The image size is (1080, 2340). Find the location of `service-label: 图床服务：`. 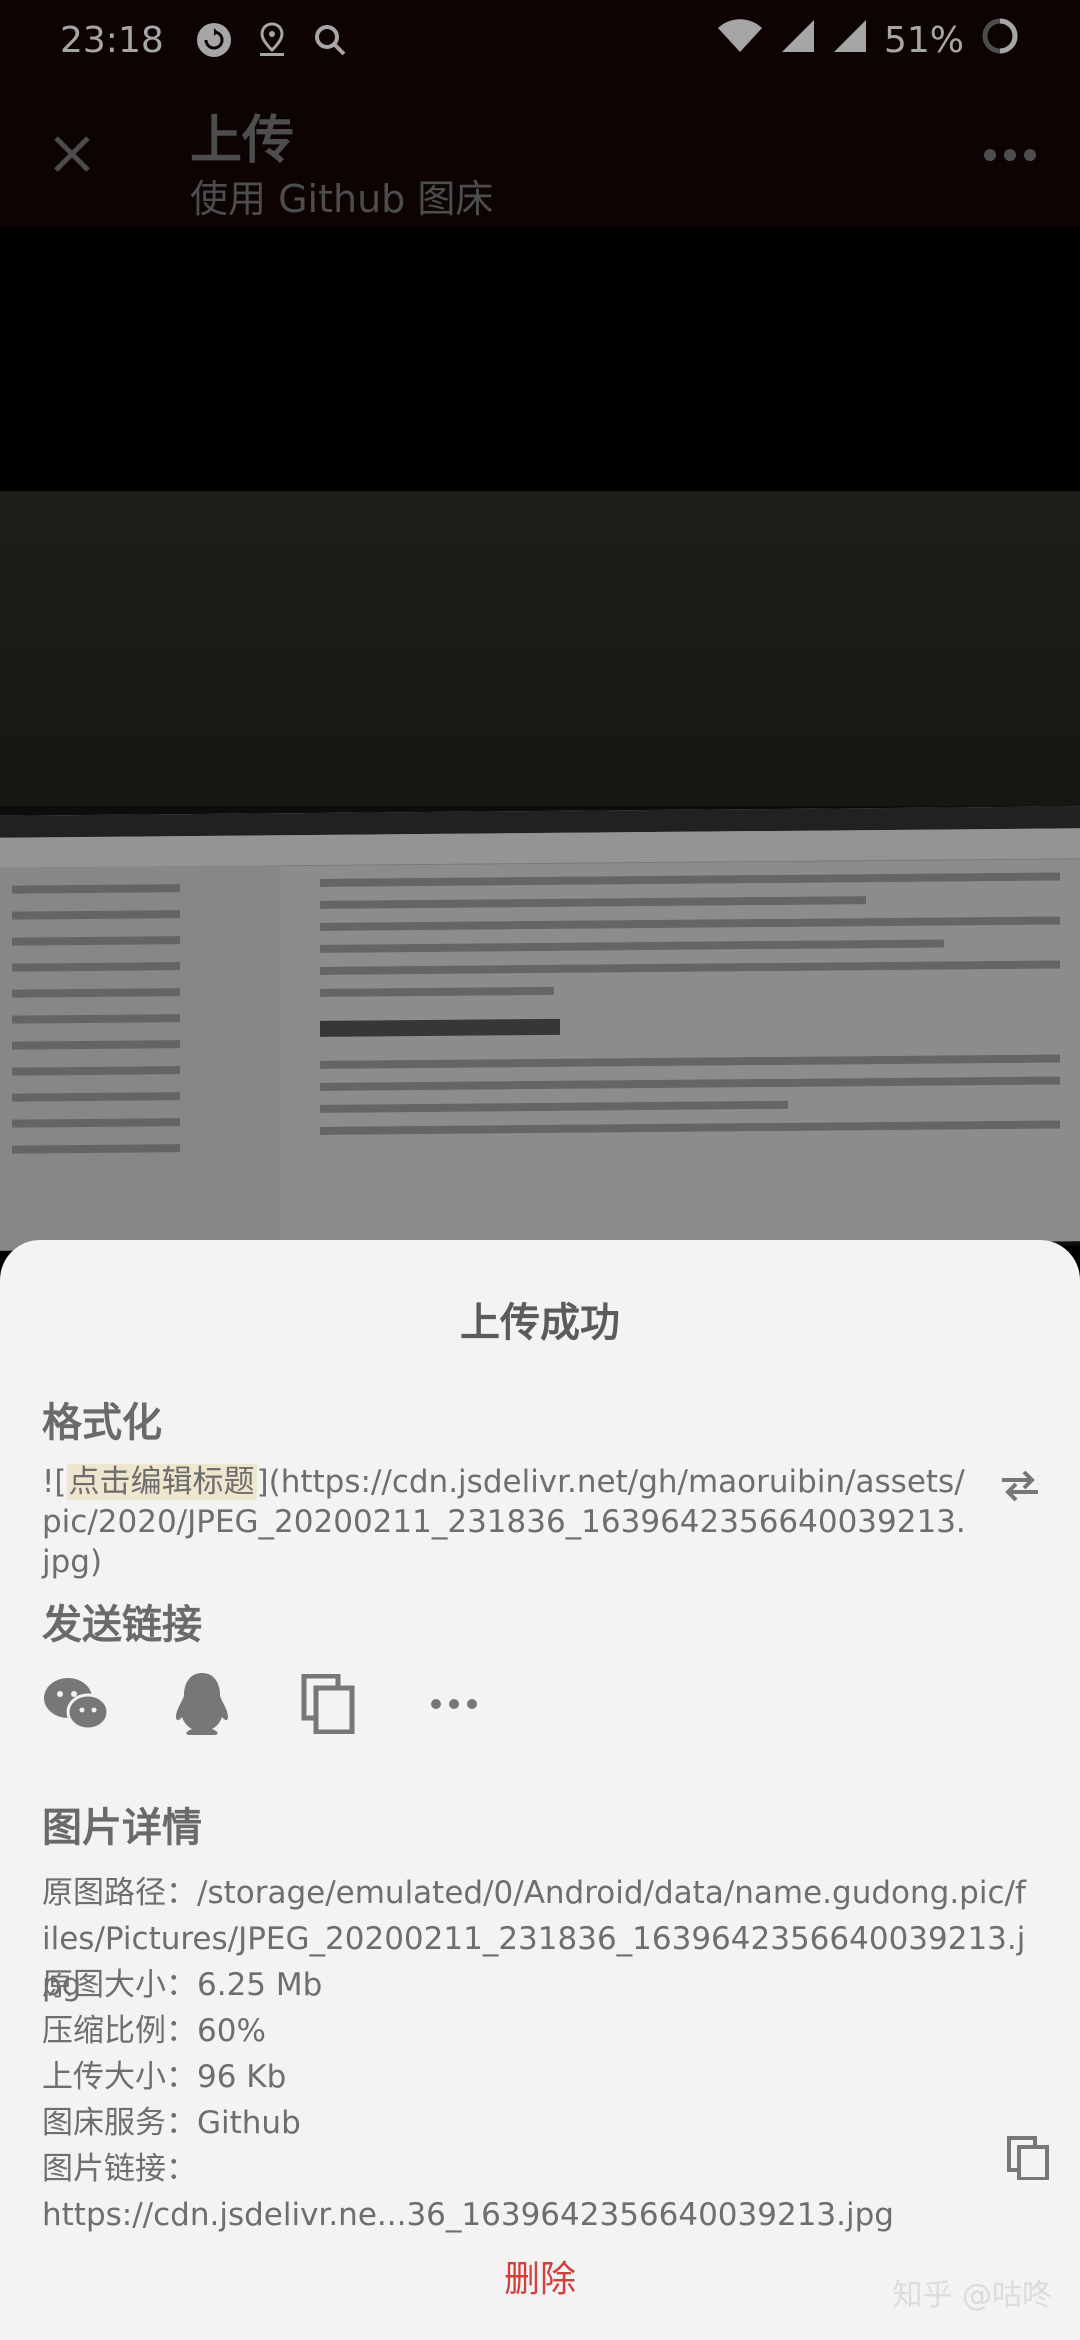

service-label: 图床服务： is located at coordinates (119, 2123).